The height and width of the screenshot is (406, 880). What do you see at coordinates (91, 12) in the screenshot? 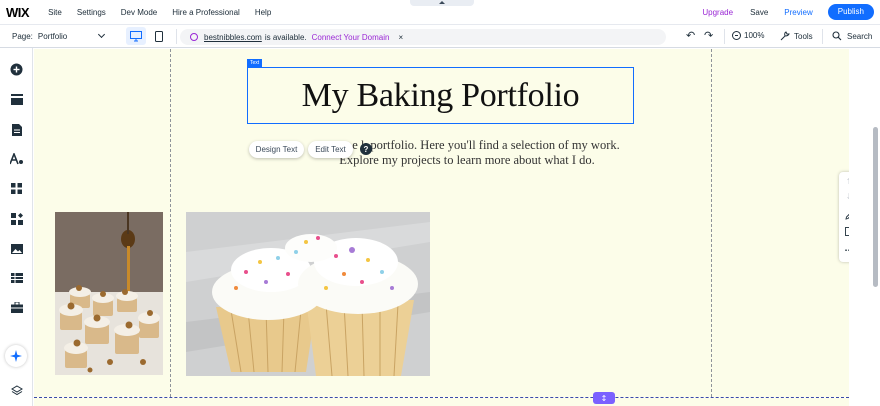
I see `menu-settings: Settings` at bounding box center [91, 12].